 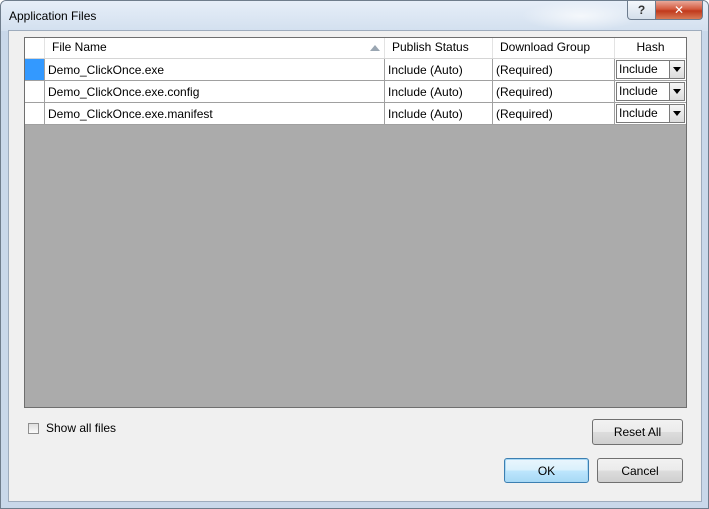 I want to click on column-header-hash: Hash, so click(x=650, y=48).